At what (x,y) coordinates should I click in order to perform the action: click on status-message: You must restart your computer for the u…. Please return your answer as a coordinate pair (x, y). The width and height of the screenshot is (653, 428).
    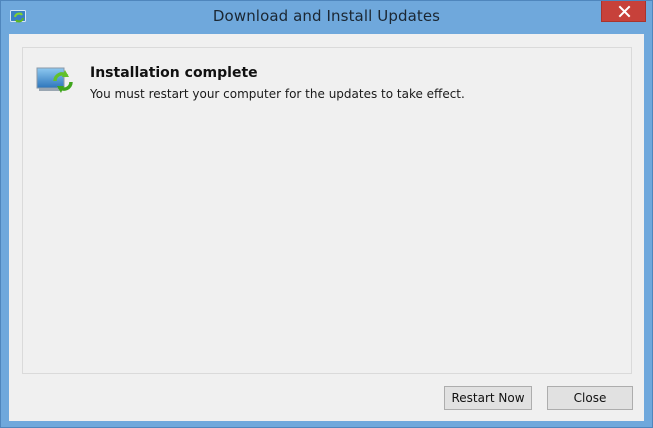
    Looking at the image, I should click on (277, 94).